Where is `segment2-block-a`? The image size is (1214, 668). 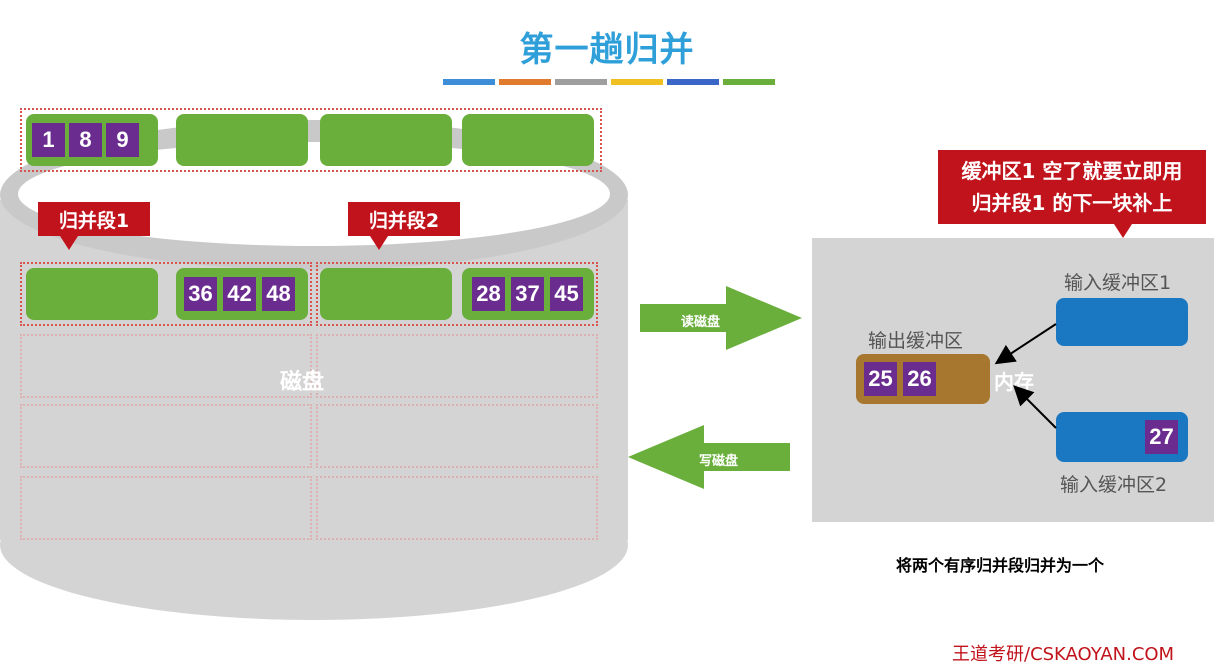 segment2-block-a is located at coordinates (386, 294).